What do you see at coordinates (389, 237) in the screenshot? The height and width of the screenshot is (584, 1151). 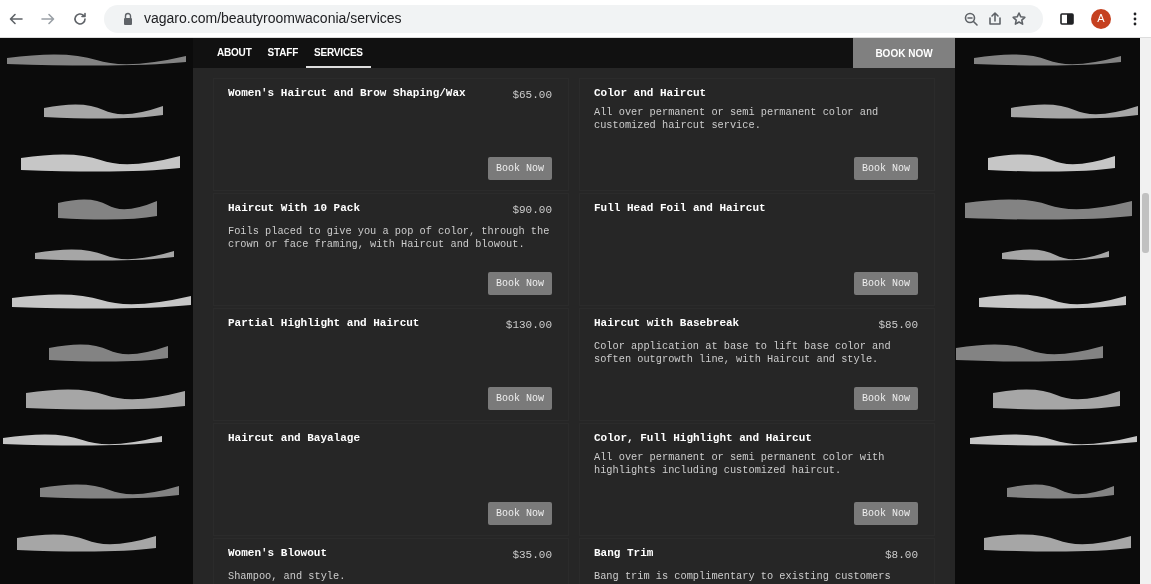 I see `service-description: Foils placed to give you a pop of color, through the crown or face framing, with Haircut and blowout.` at bounding box center [389, 237].